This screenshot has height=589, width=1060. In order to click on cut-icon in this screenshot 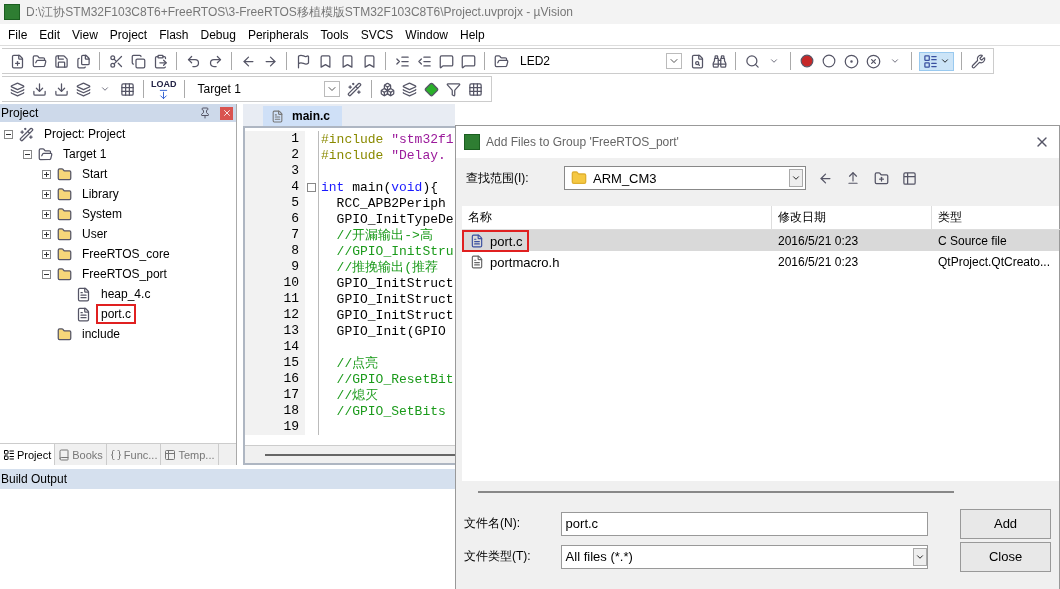, I will do `click(116, 61)`.